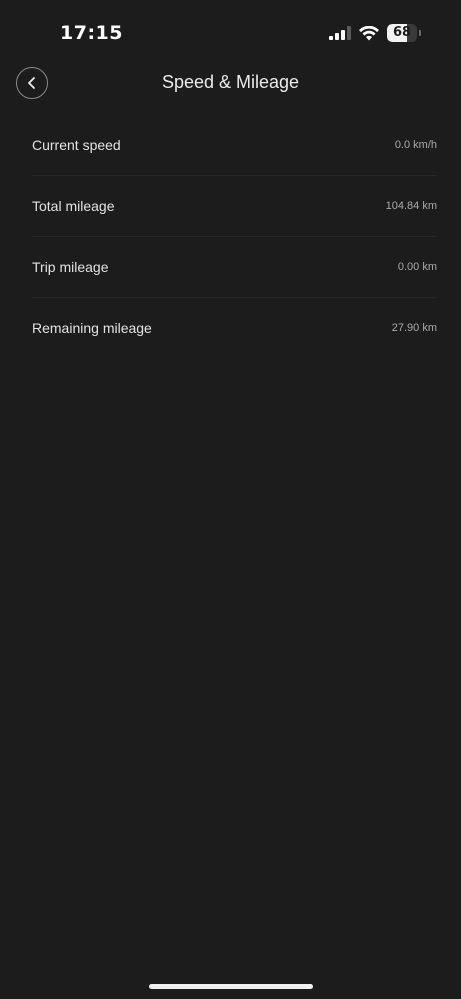 This screenshot has width=461, height=999. I want to click on status-bar: 17:15 68, so click(230, 30).